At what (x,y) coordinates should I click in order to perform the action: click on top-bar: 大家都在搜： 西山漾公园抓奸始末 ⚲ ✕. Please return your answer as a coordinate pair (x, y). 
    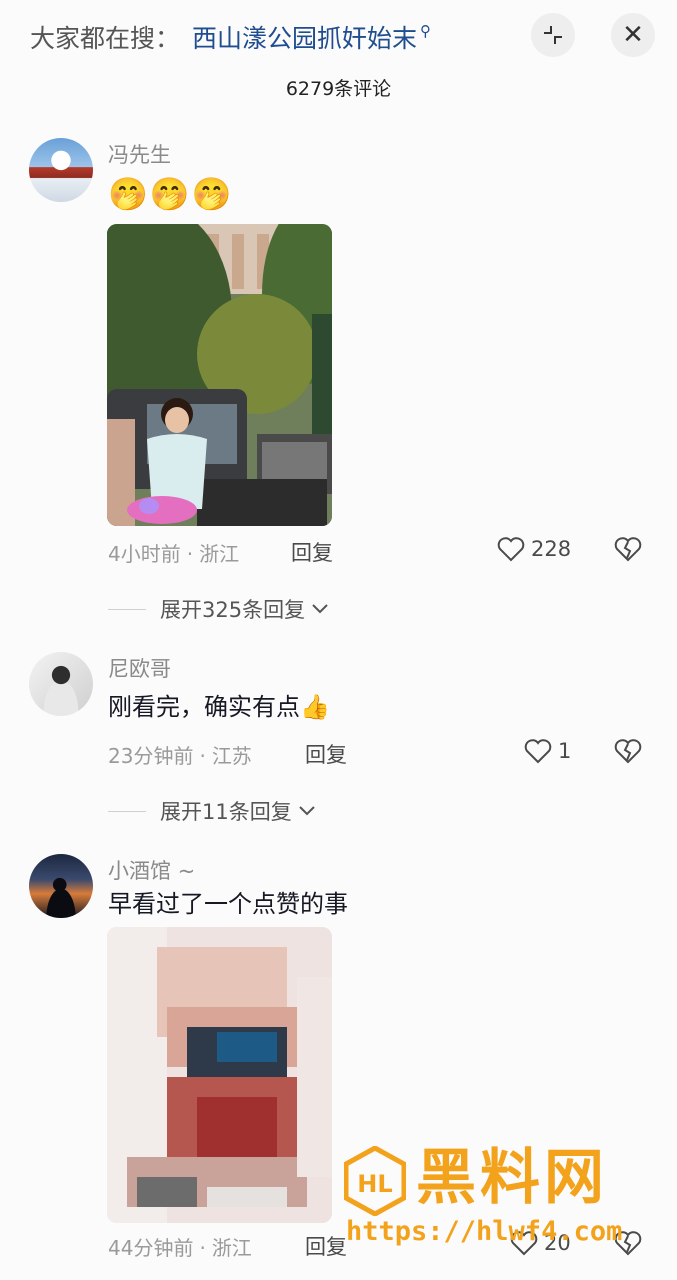
    Looking at the image, I should click on (338, 35).